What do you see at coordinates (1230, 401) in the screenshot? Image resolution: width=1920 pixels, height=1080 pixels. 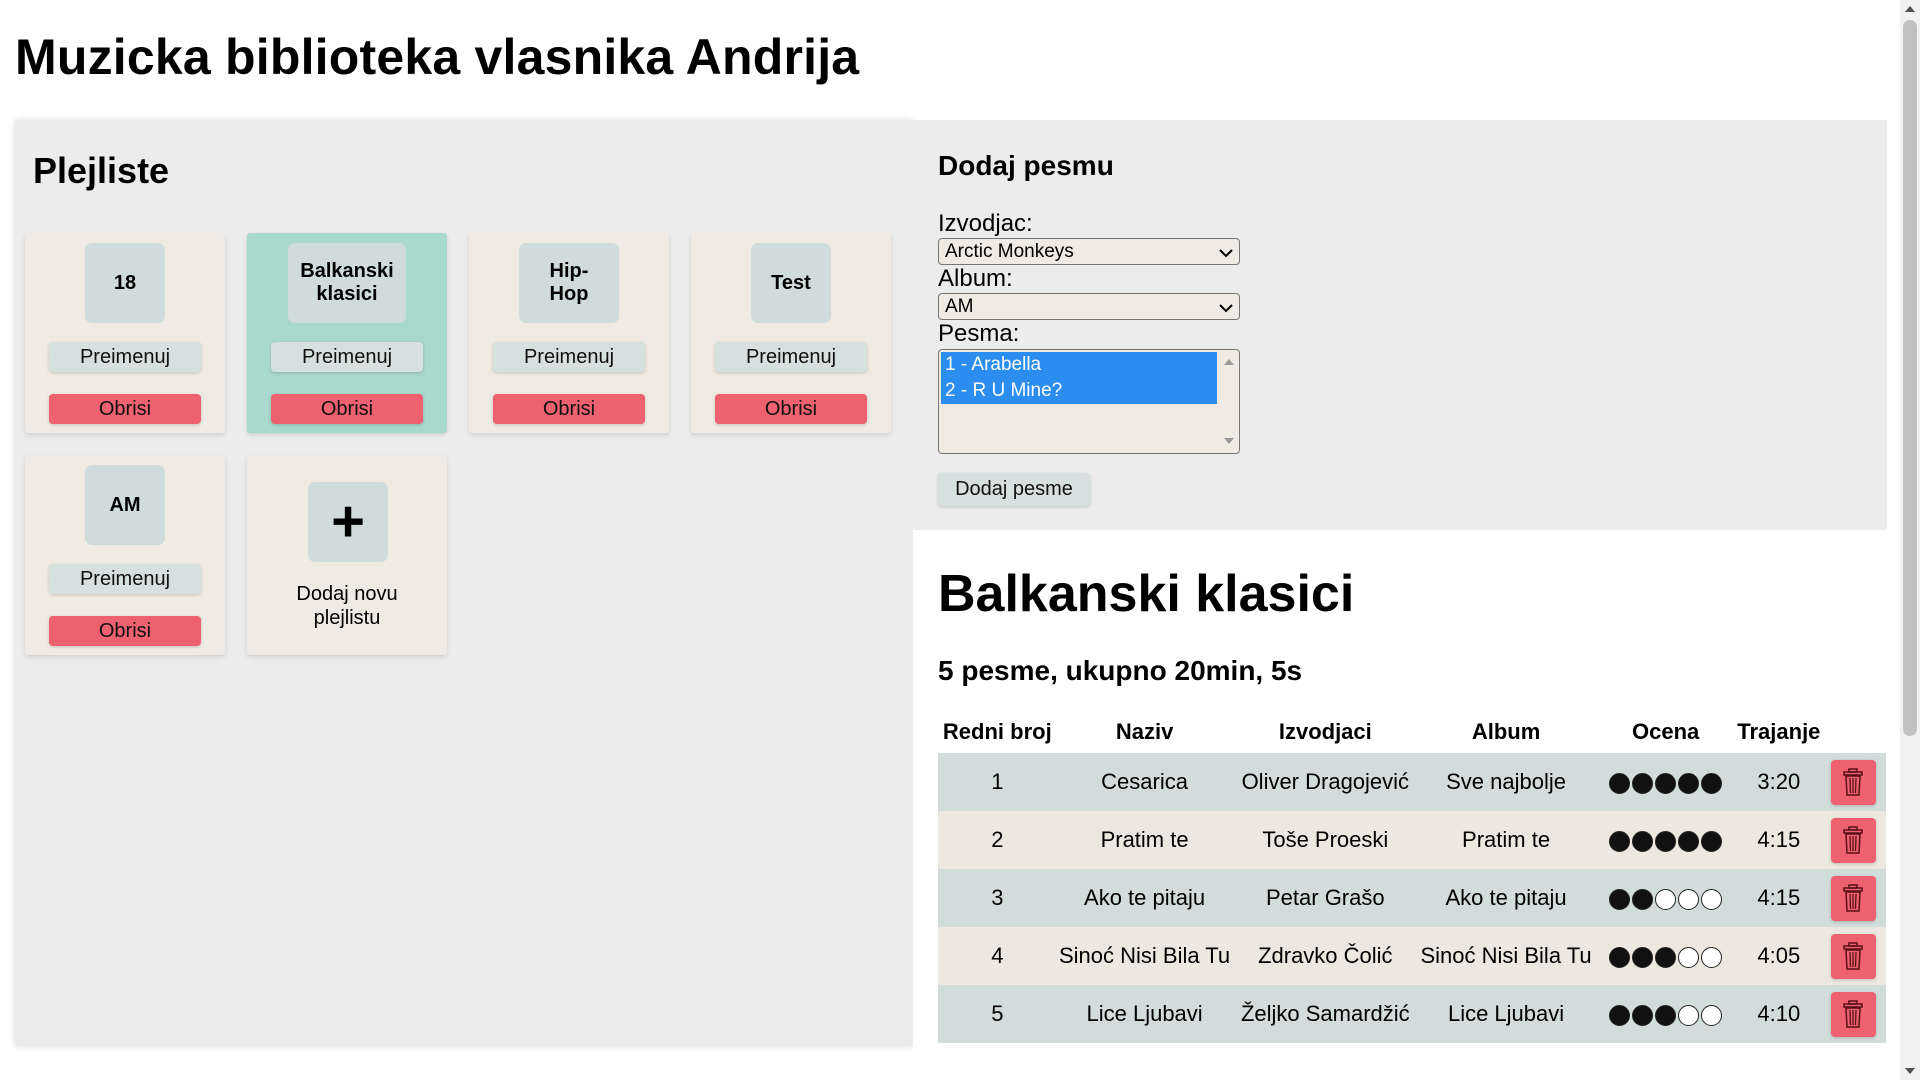 I see `list-scrollbar` at bounding box center [1230, 401].